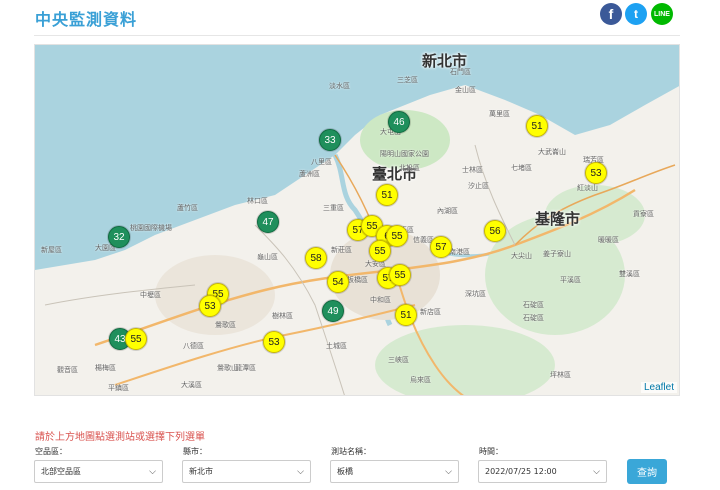 Image resolution: width=720 pixels, height=490 pixels. I want to click on station-marker: 46, so click(399, 122).